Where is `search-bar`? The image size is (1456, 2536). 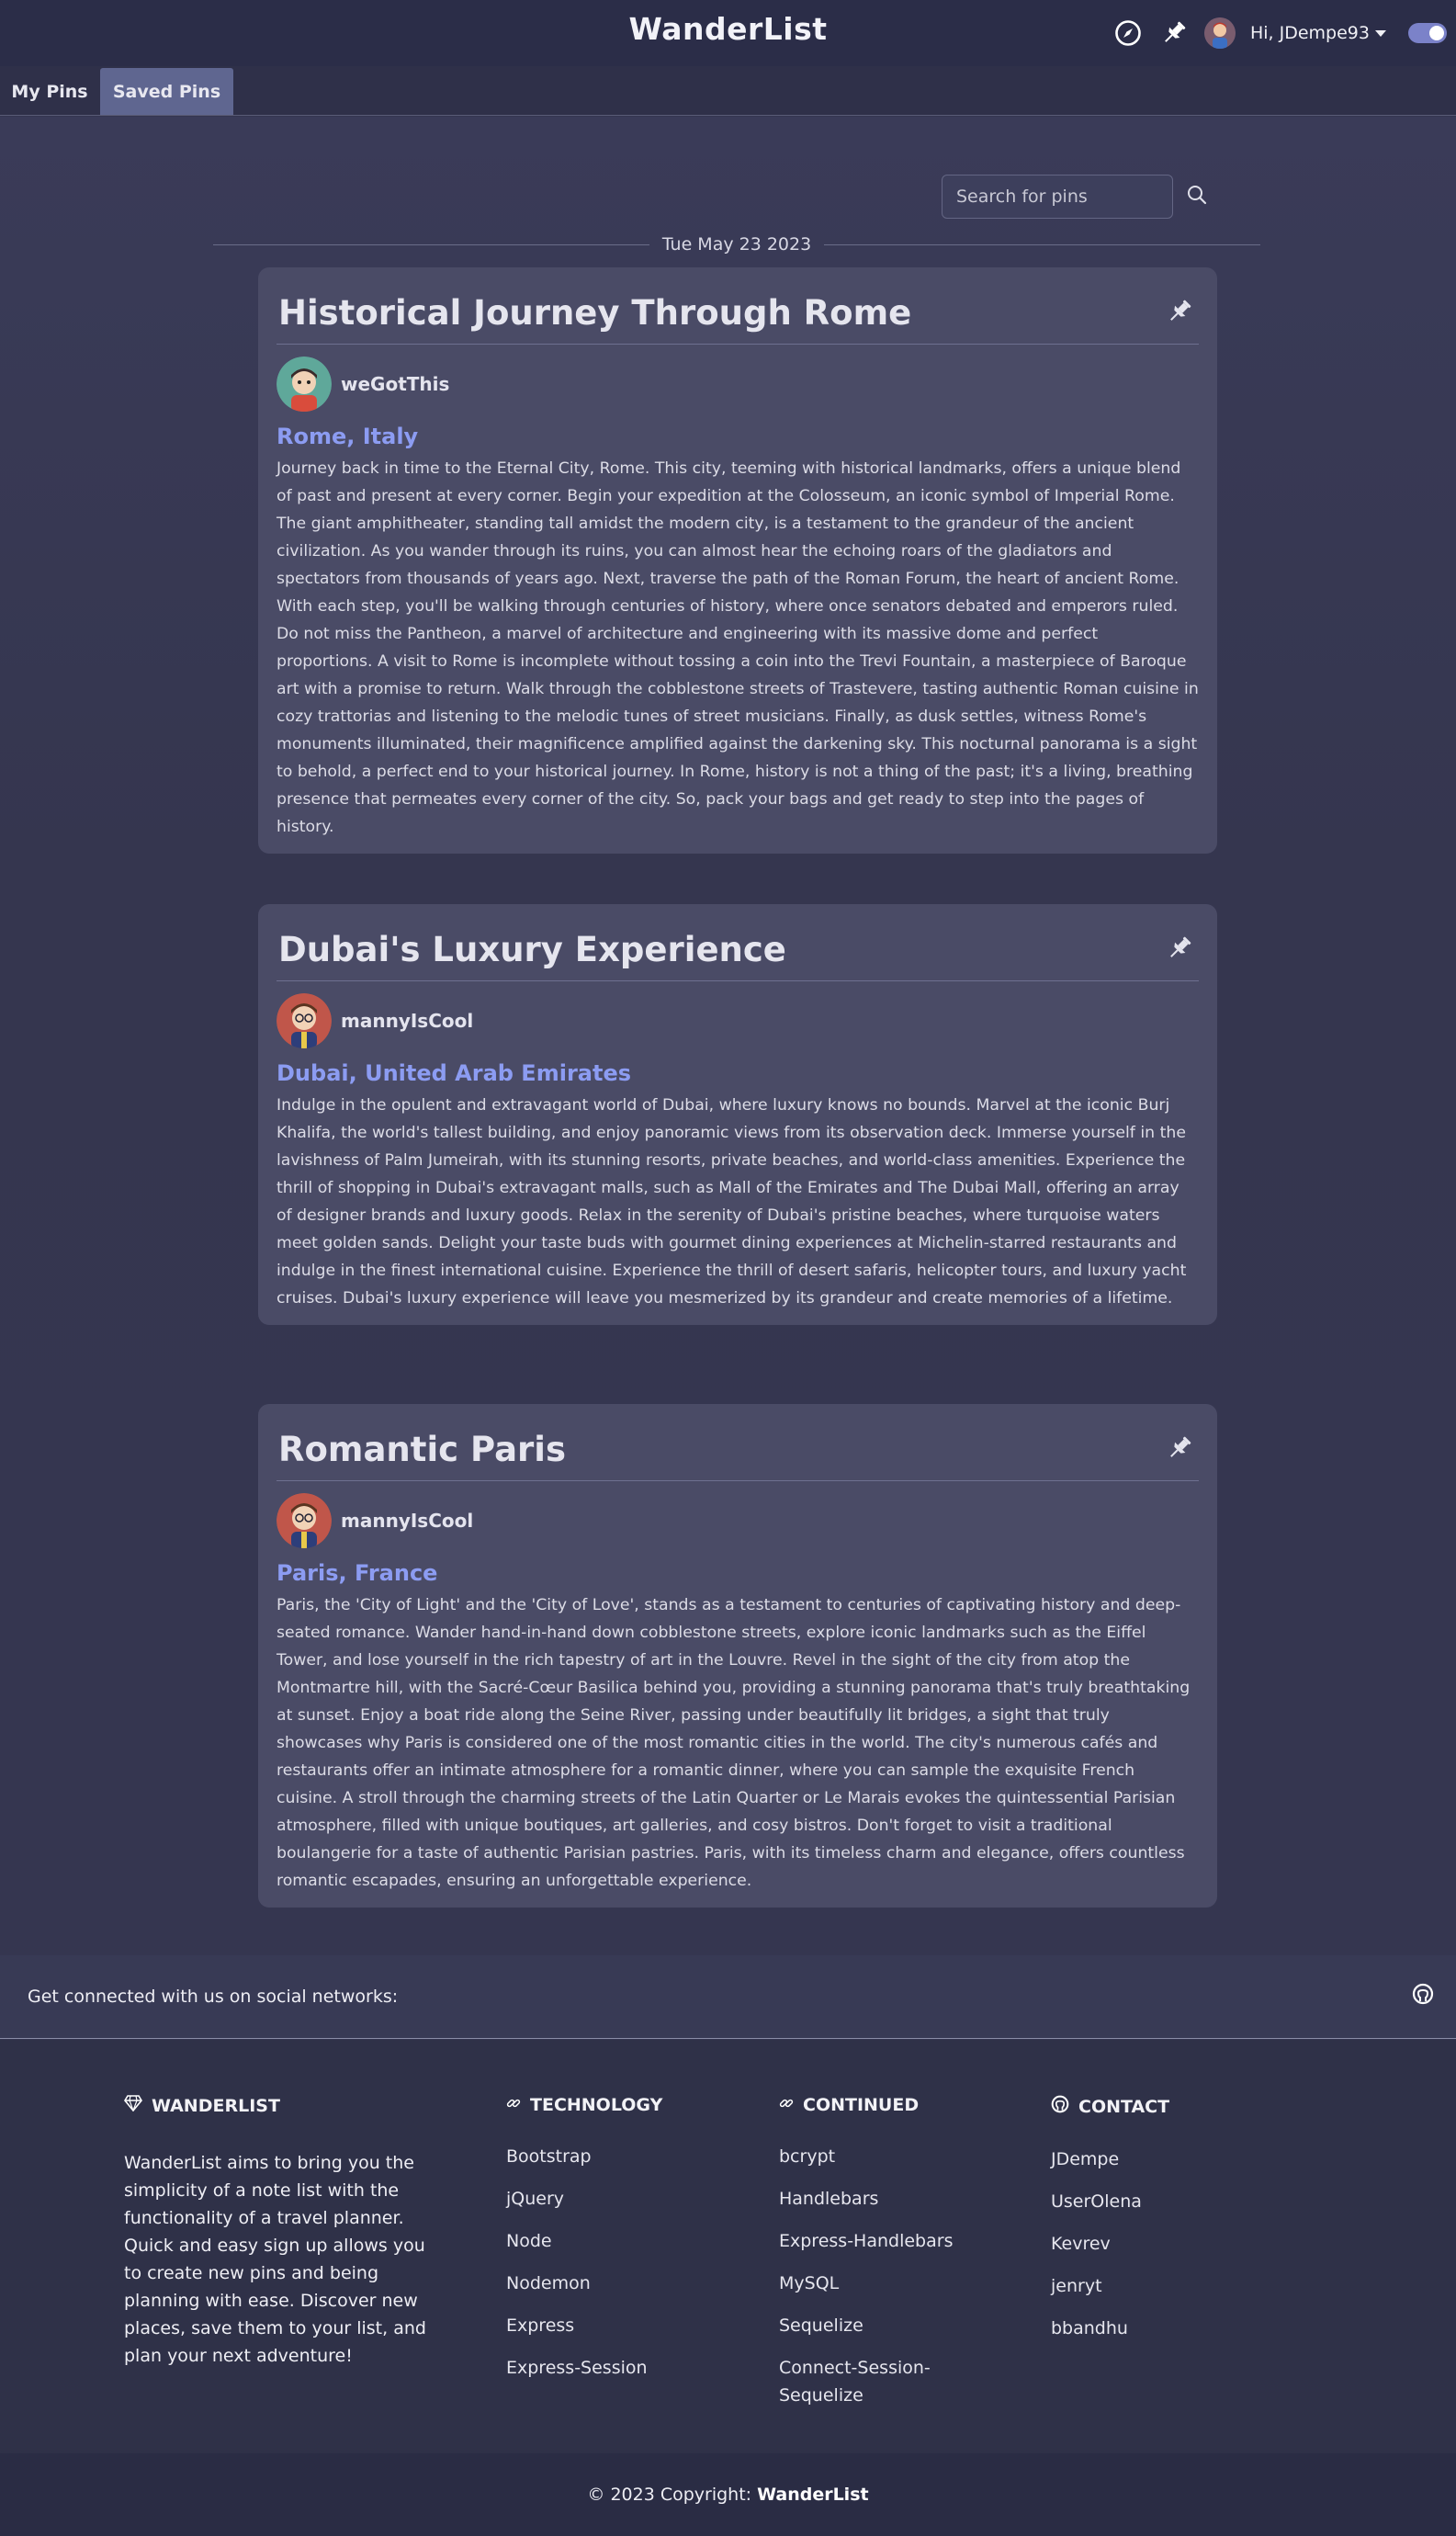
search-bar is located at coordinates (1075, 197).